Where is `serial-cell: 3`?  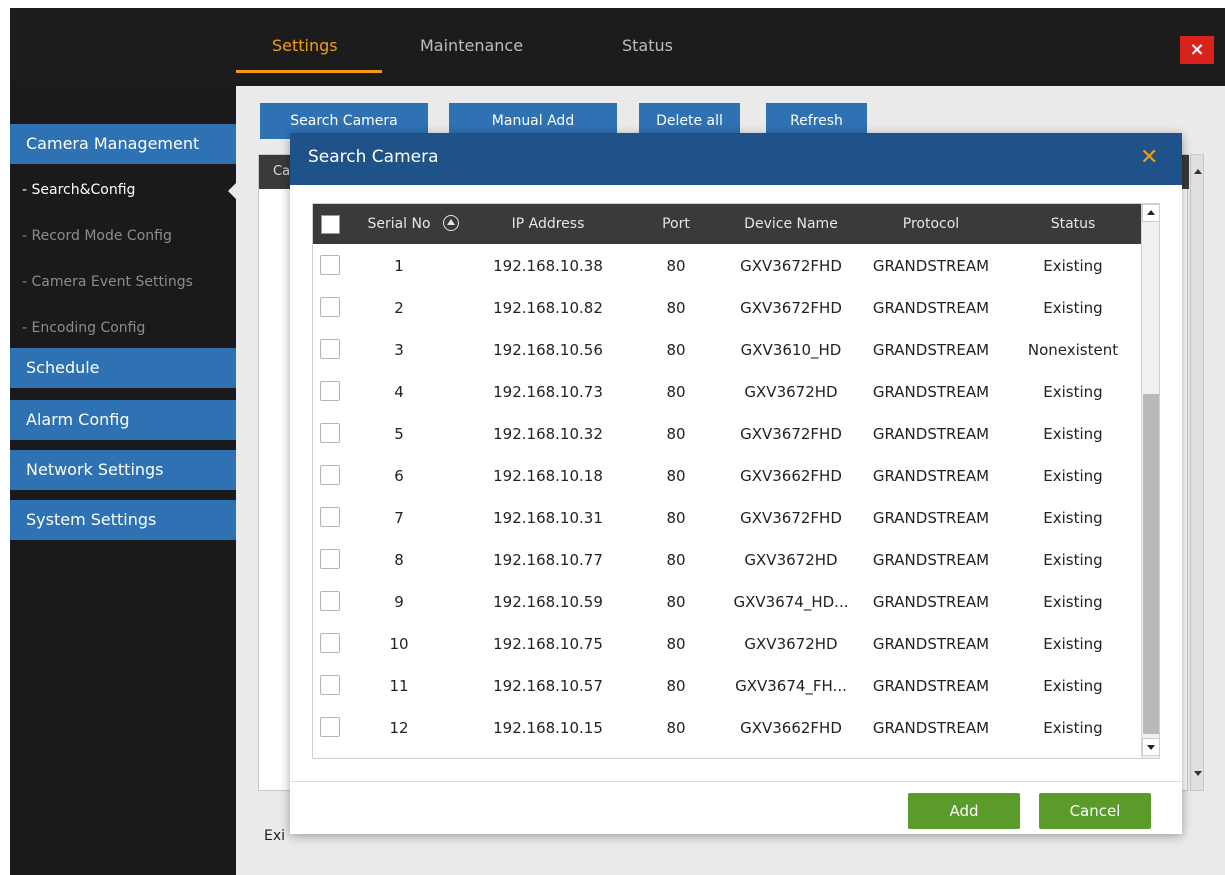
serial-cell: 3 is located at coordinates (399, 350).